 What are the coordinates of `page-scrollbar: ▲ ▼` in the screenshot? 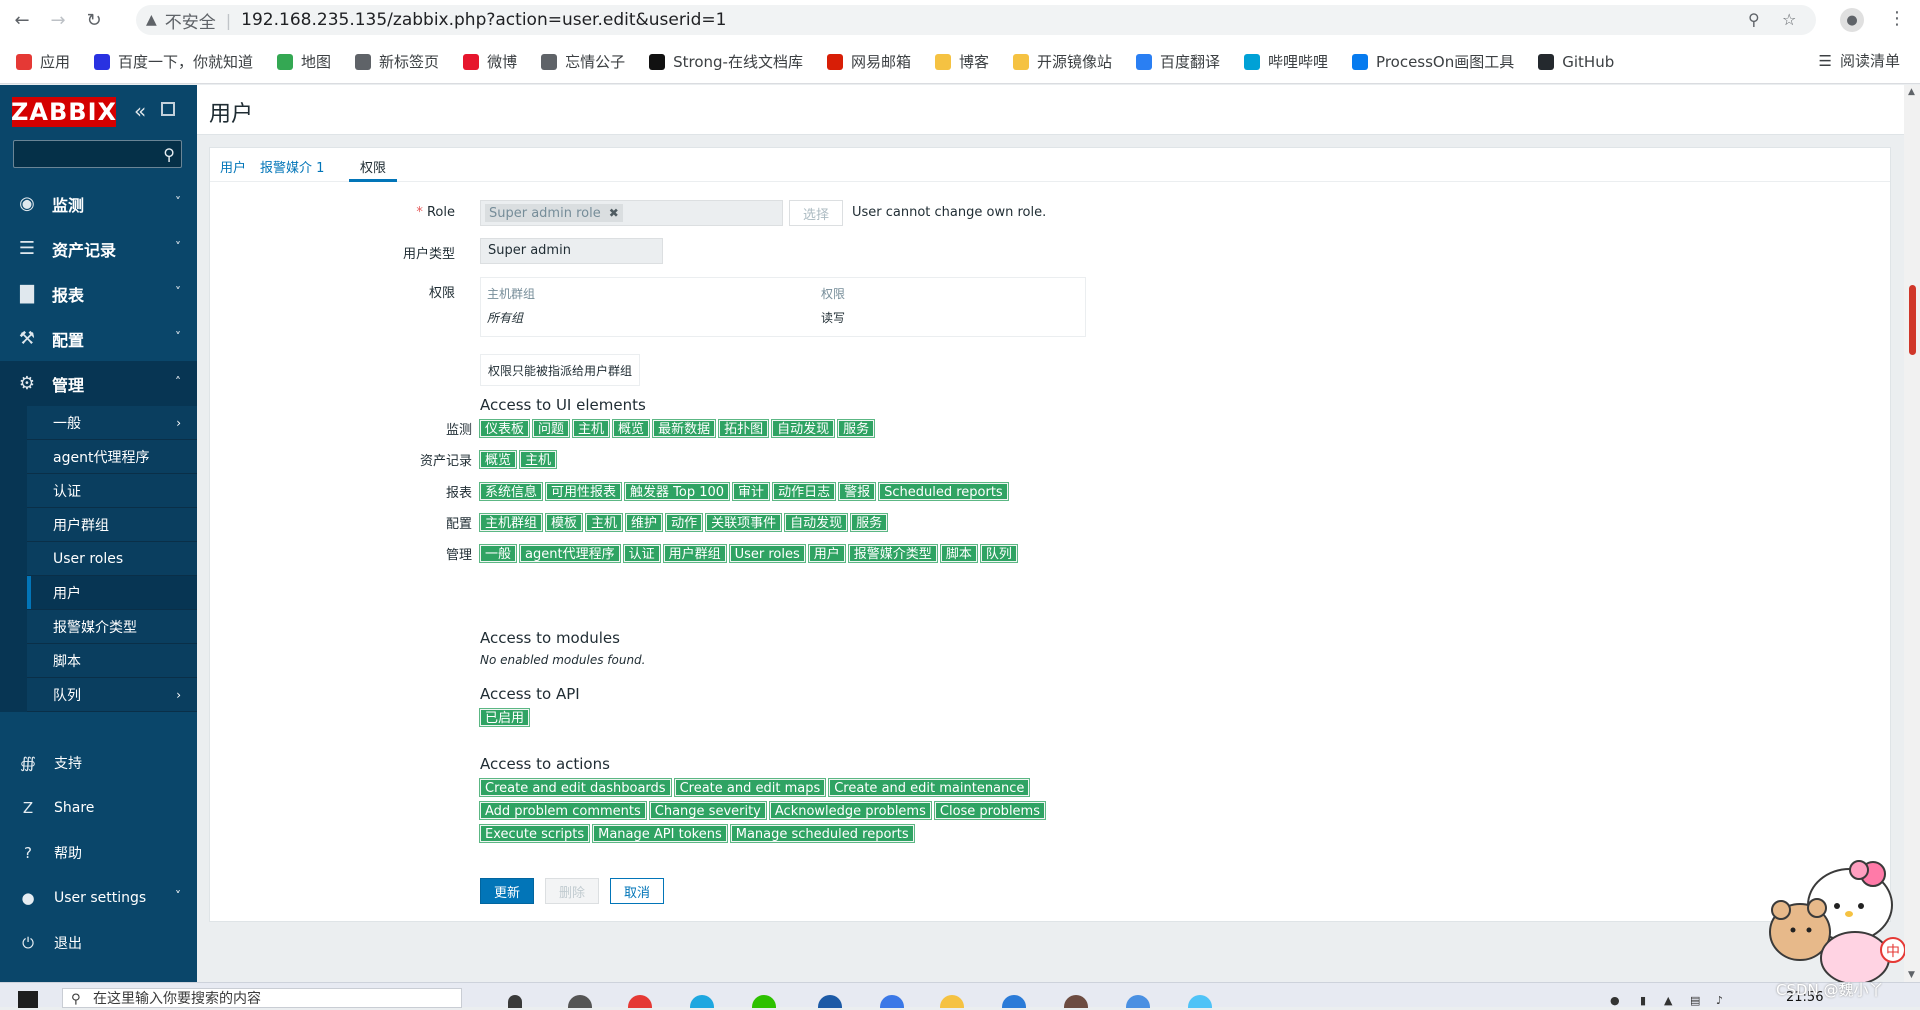 It's located at (1912, 533).